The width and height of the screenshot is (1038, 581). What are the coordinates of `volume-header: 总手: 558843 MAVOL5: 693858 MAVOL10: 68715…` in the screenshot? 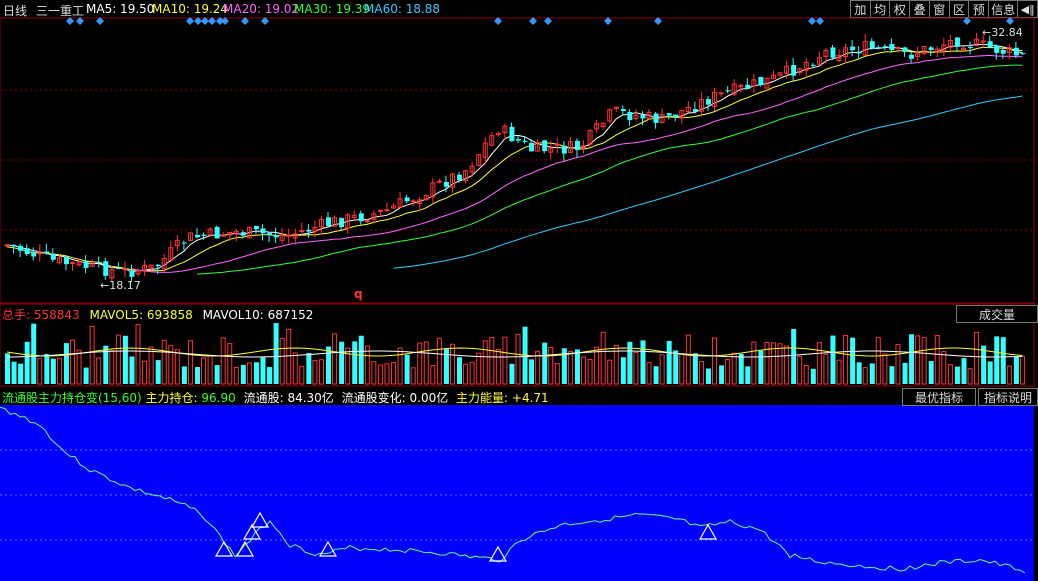 It's located at (157, 314).